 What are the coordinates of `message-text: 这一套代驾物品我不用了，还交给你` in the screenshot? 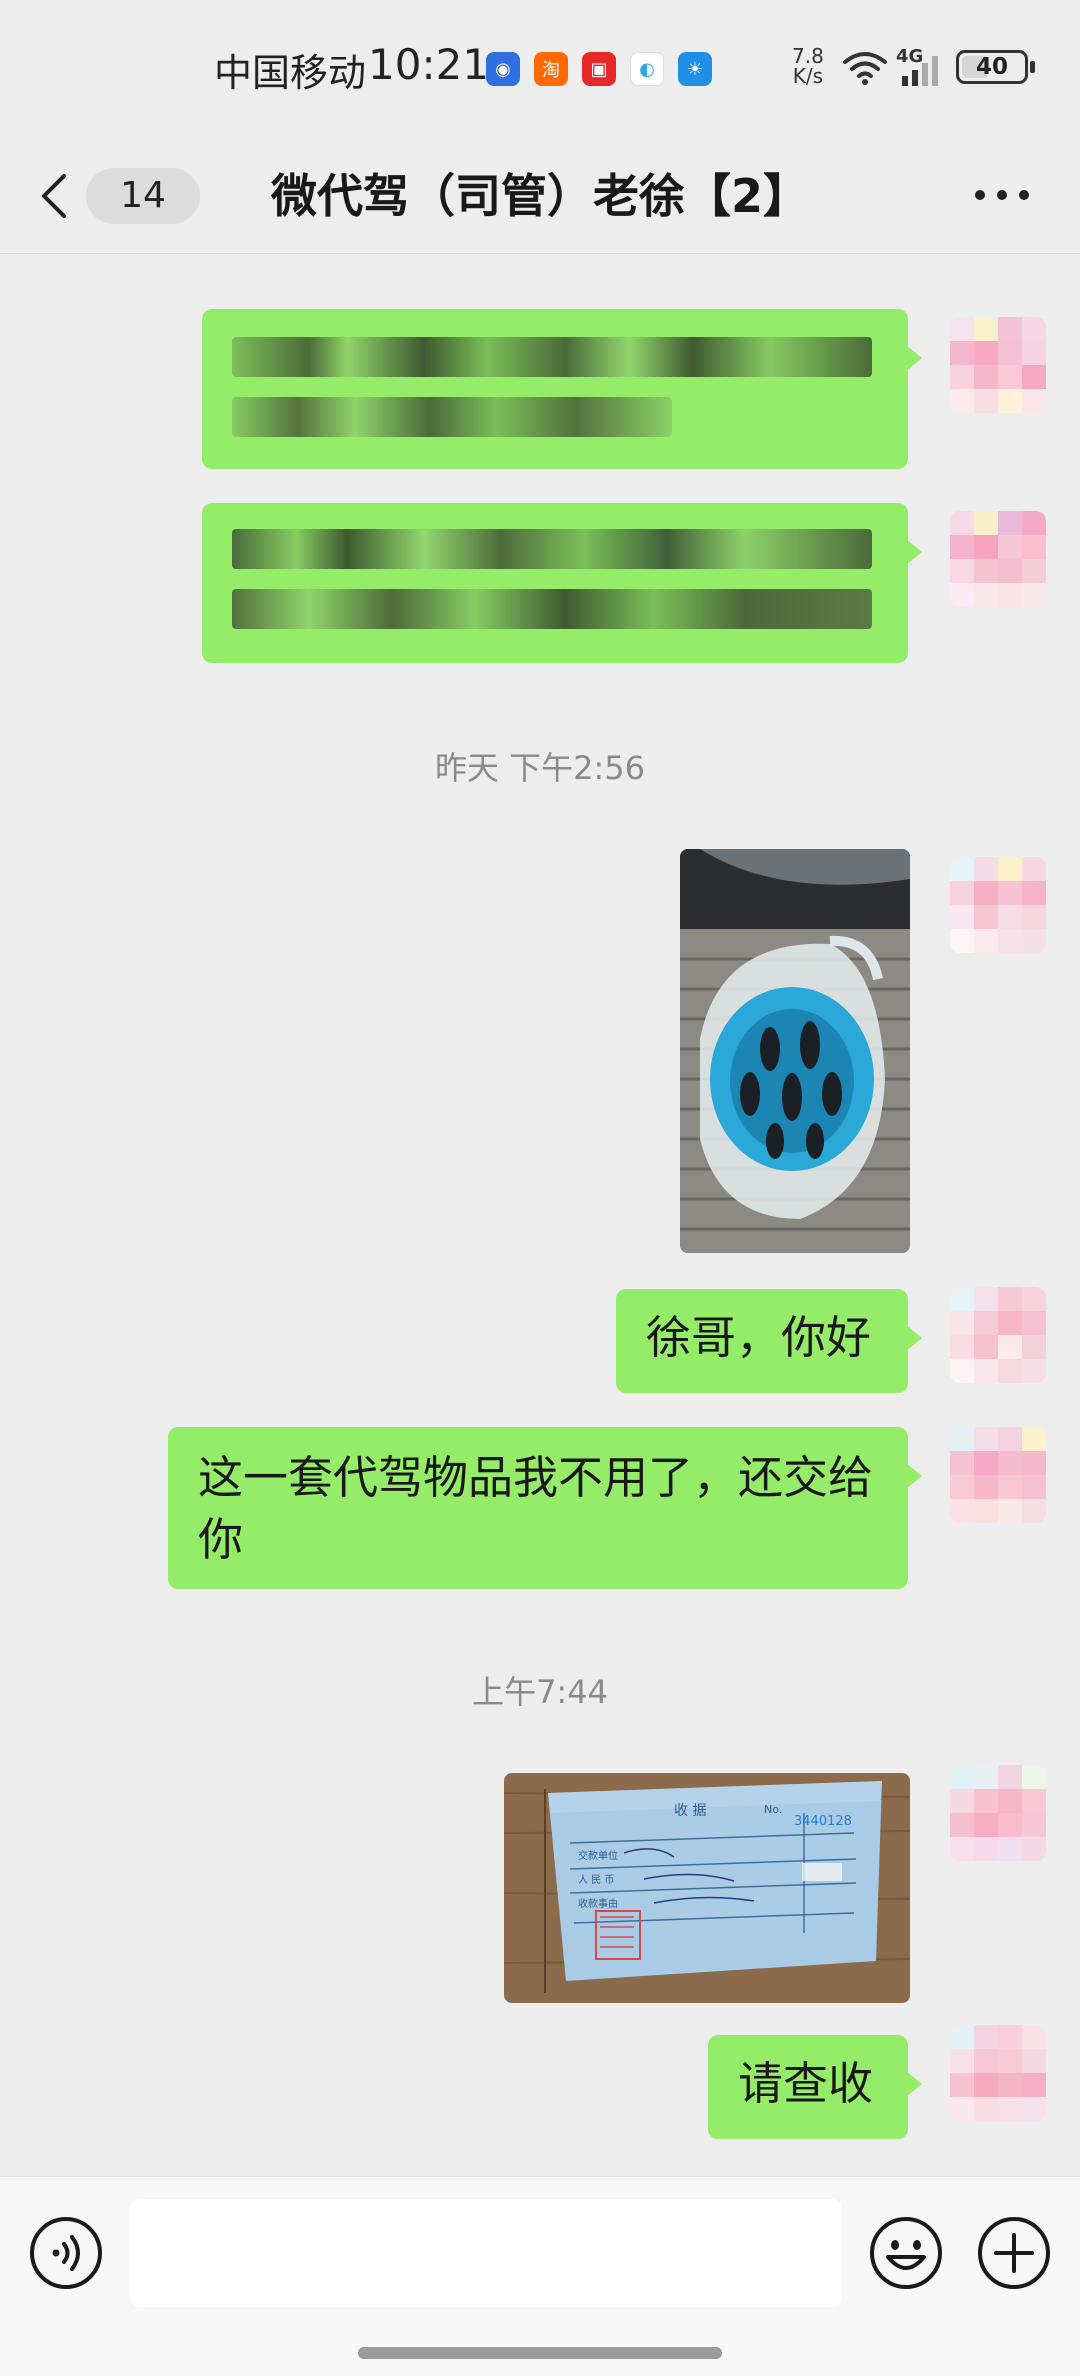 It's located at (536, 1508).